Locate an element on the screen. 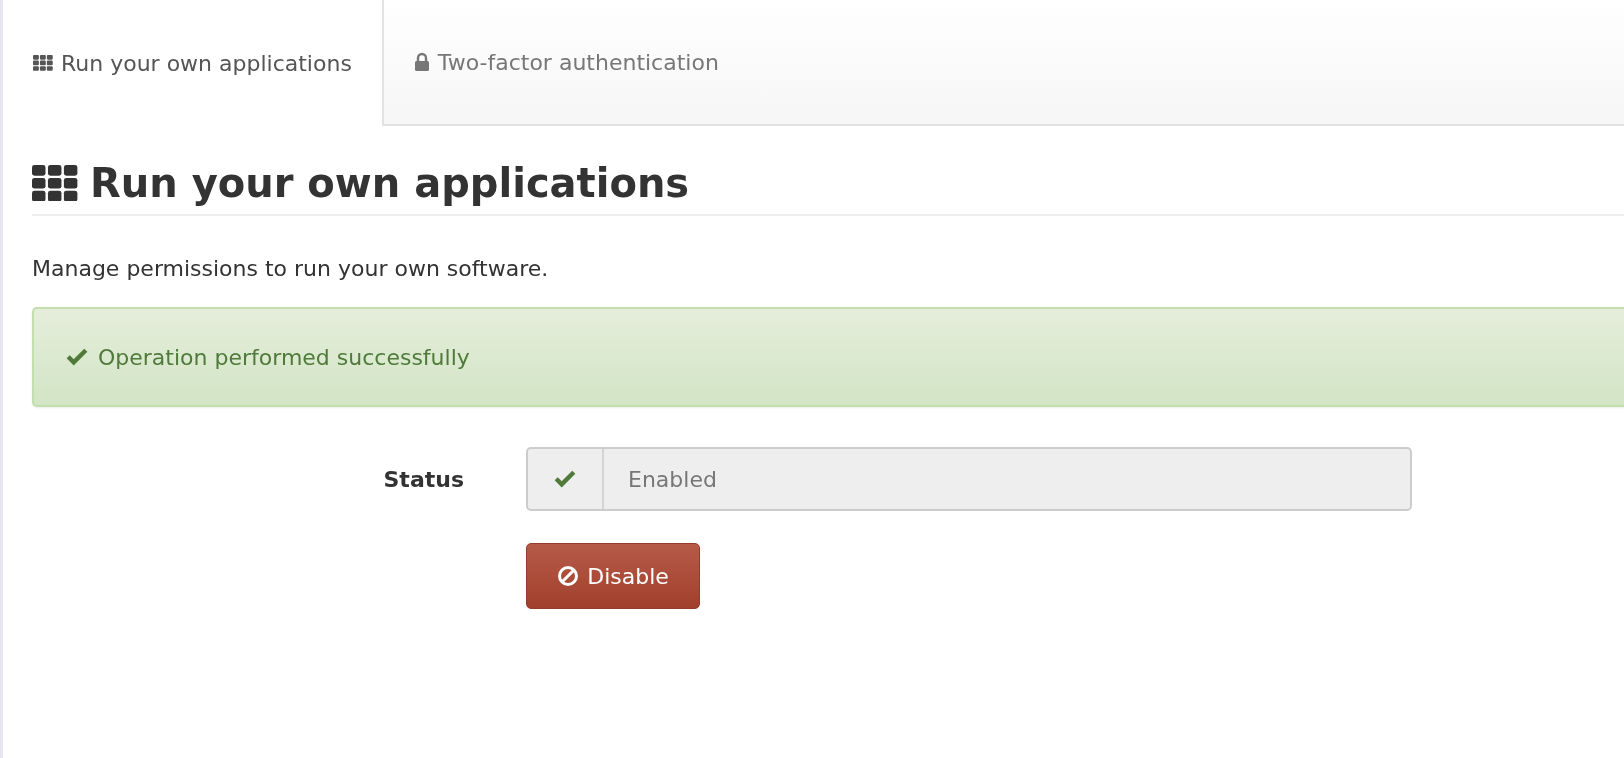 Image resolution: width=1624 pixels, height=758 pixels. disable-button: Disable is located at coordinates (613, 576).